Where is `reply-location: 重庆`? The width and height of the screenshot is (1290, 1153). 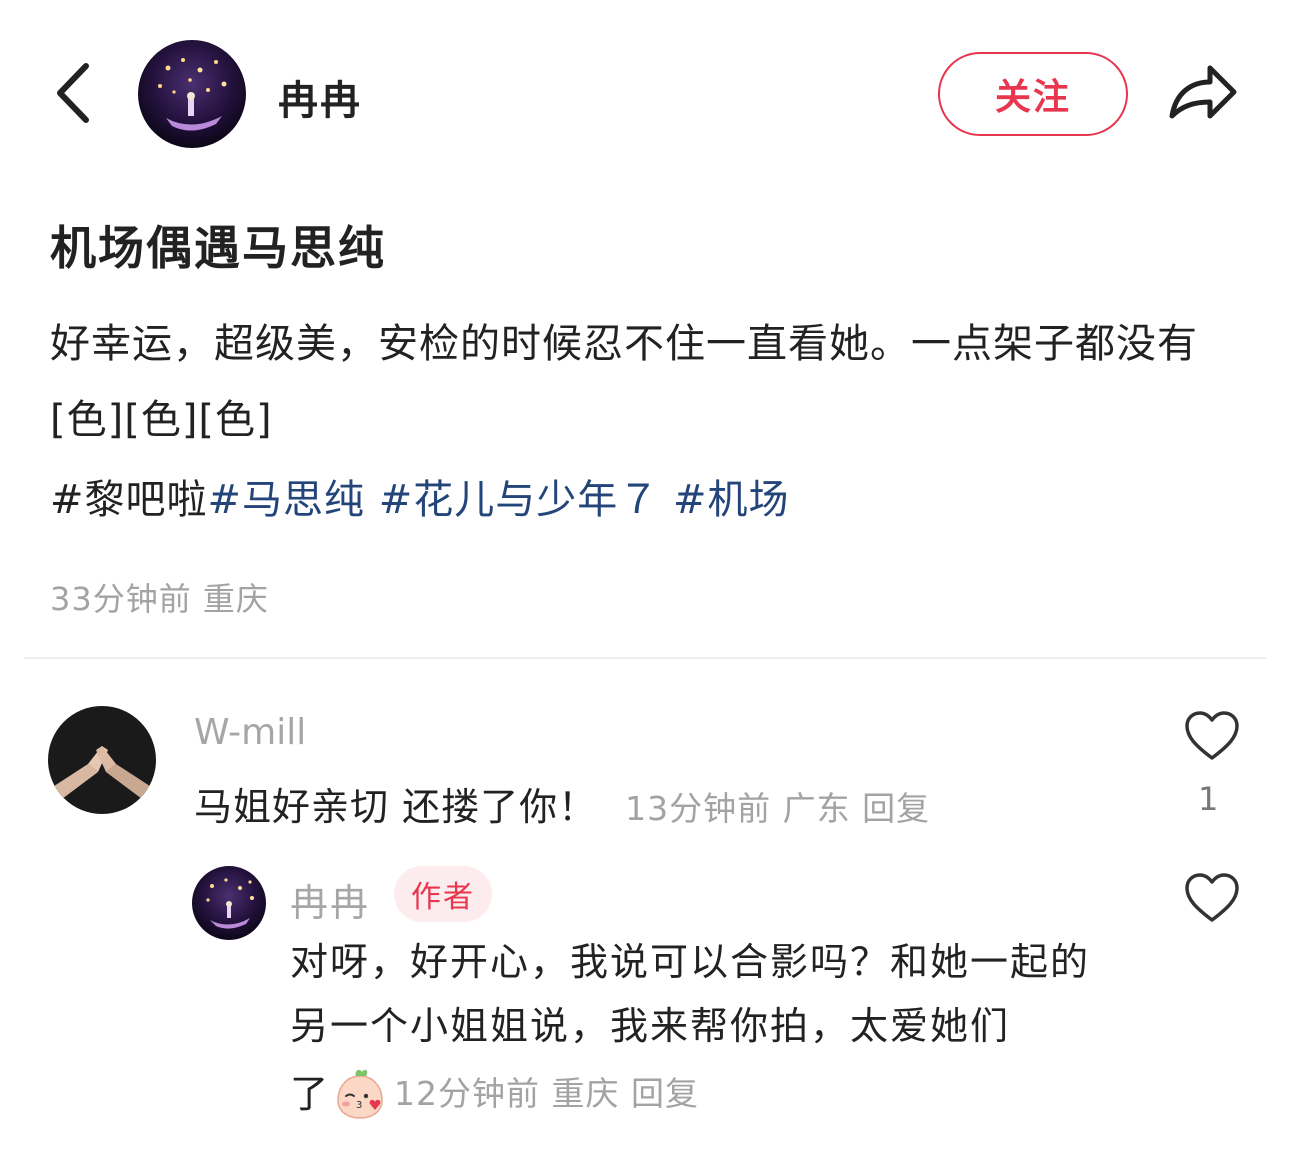 reply-location: 重庆 is located at coordinates (585, 1093).